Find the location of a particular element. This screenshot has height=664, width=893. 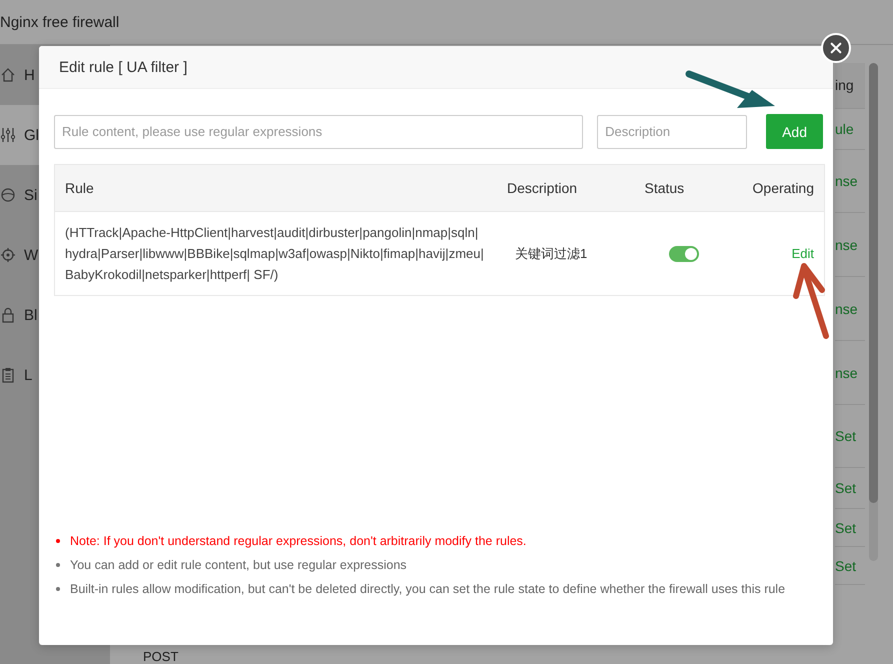

rule-text: (HTTrack|Apache-HttpClient|harvest|audit|dirbuster|pangolin|nmap|sqln|hydra|Parser|libwww|BBBike|sqlmap|w3af|owasp|Nikto|fimap|havij|zmeu|BabyKrokodil|netsparker|httperf| SF/) is located at coordinates (274, 253).